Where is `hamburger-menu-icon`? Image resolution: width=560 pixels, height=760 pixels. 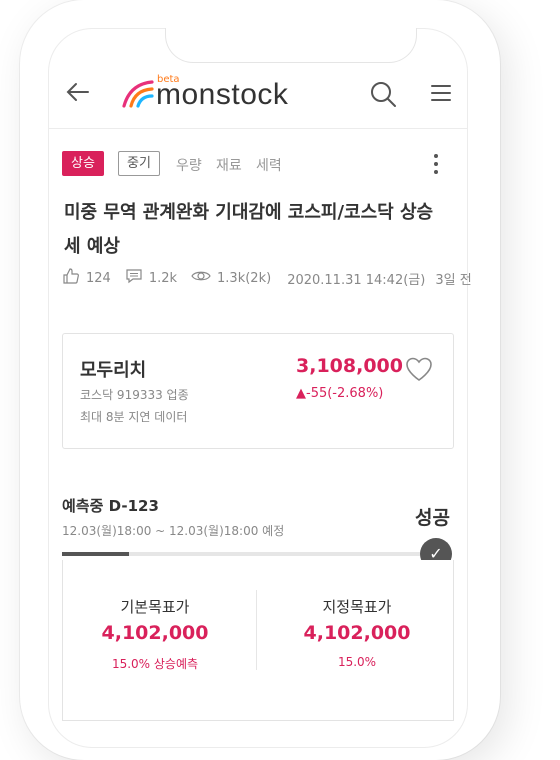 hamburger-menu-icon is located at coordinates (441, 93).